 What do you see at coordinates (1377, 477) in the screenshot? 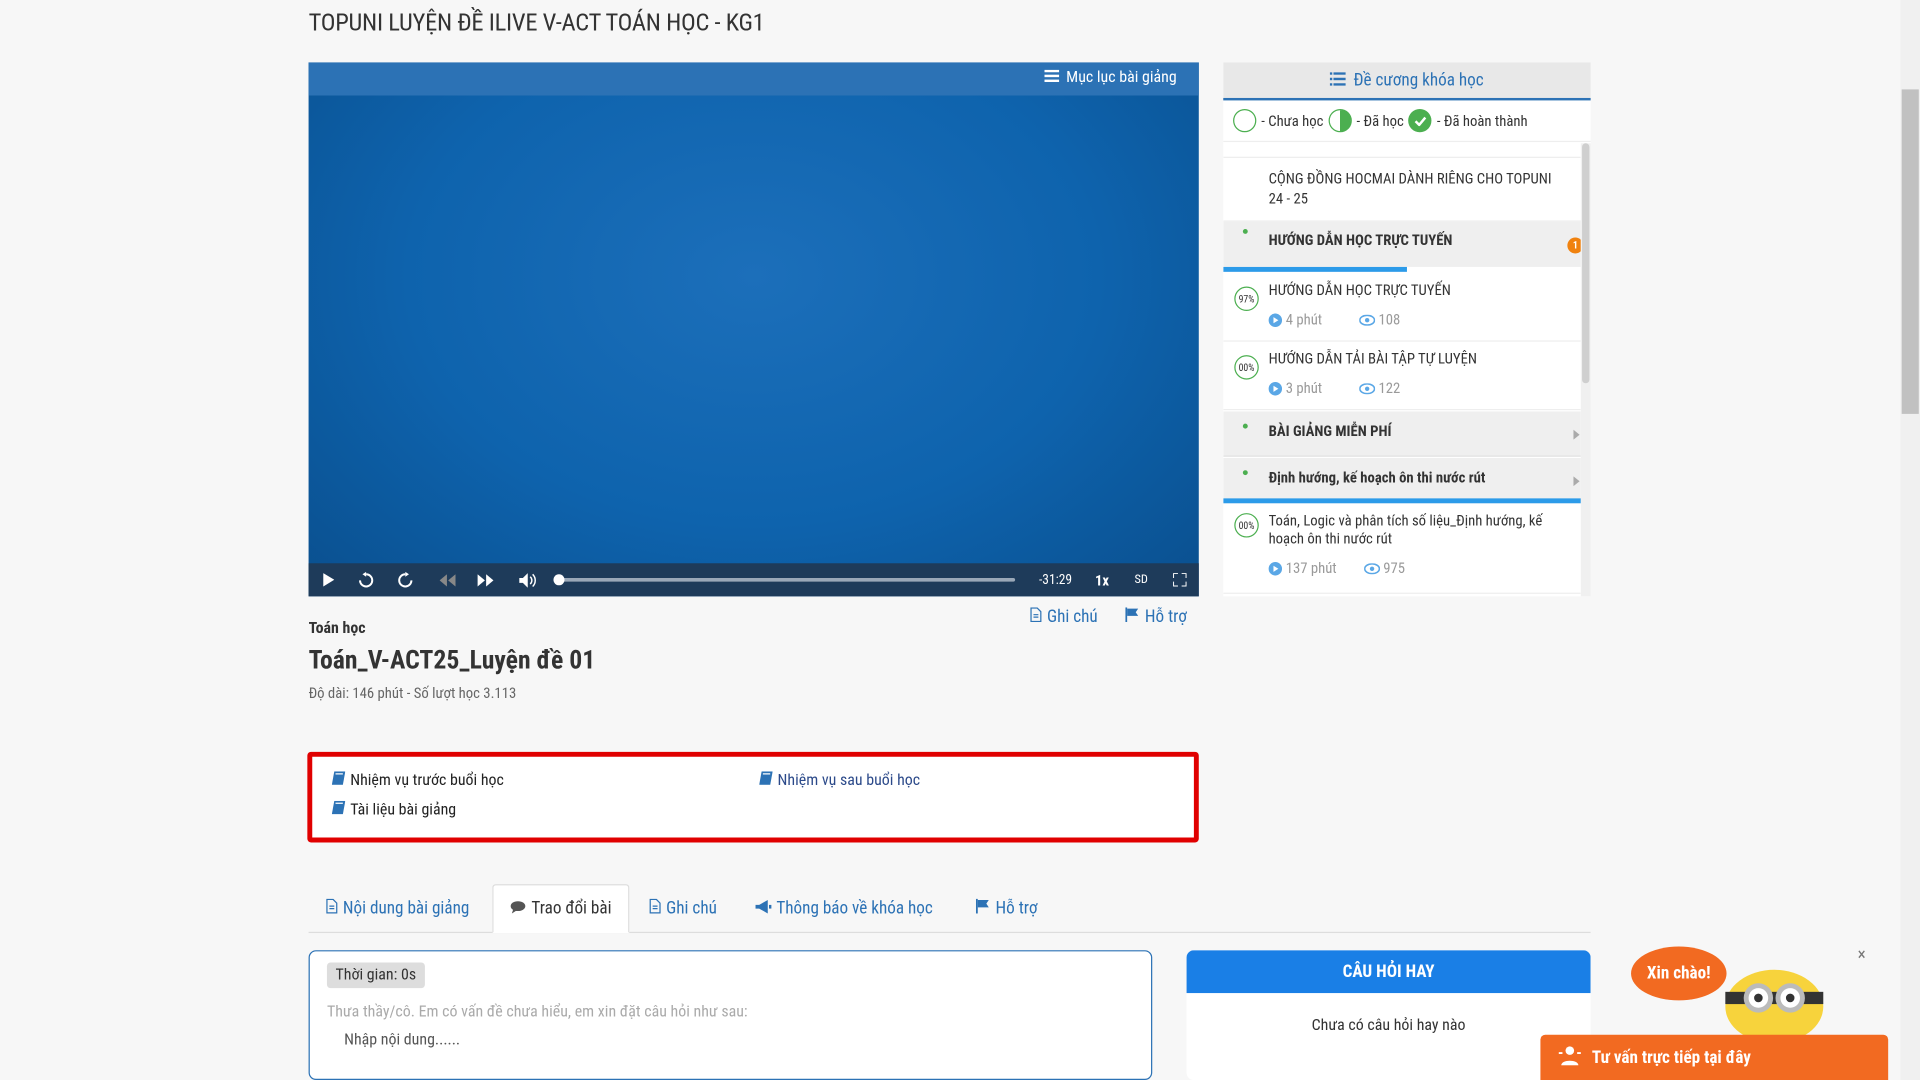
I see `section-label: Định hướng, kế hoạch ôn thi nước rút` at bounding box center [1377, 477].